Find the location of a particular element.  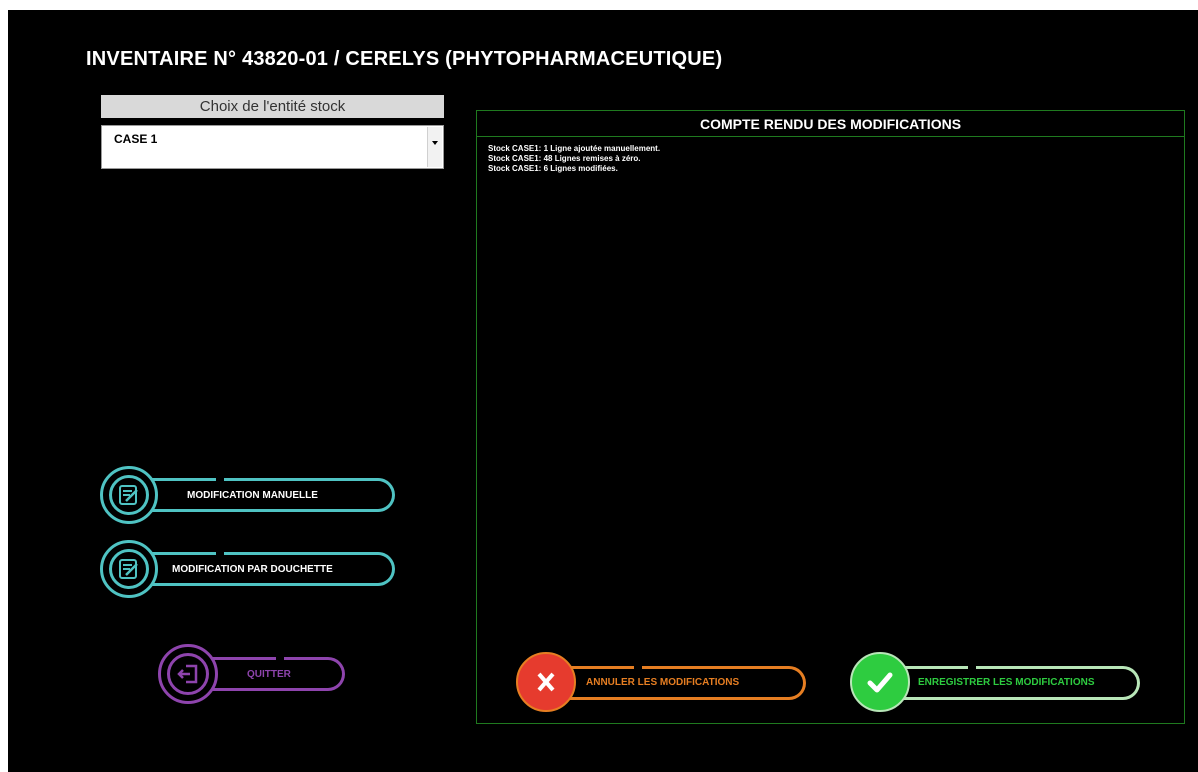

save-label: ENREGISTRER LES MODIFICATIONS is located at coordinates (1006, 682).